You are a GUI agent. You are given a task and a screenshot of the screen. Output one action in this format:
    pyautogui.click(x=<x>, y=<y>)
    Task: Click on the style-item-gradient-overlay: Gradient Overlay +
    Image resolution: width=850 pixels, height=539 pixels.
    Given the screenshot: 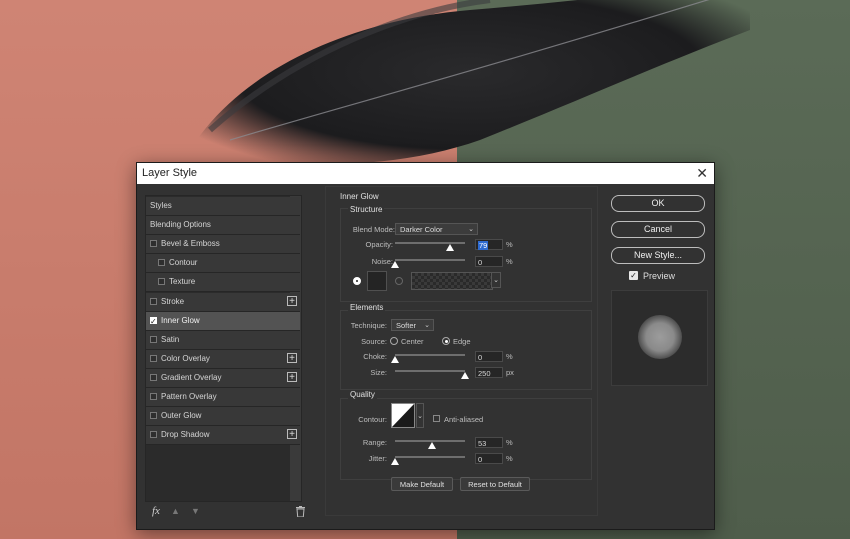 What is the action you would take?
    pyautogui.click(x=223, y=378)
    